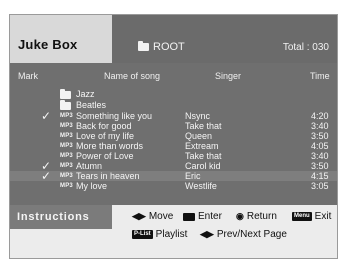  What do you see at coordinates (105, 136) in the screenshot?
I see `song-name: Love of my life` at bounding box center [105, 136].